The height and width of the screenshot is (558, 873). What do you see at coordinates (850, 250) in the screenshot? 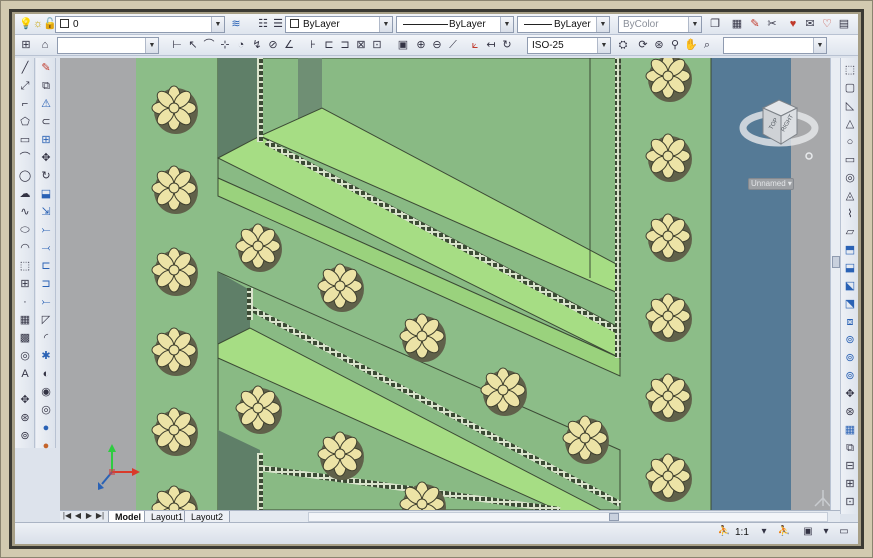
I see `extrude-icon: ⬒` at bounding box center [850, 250].